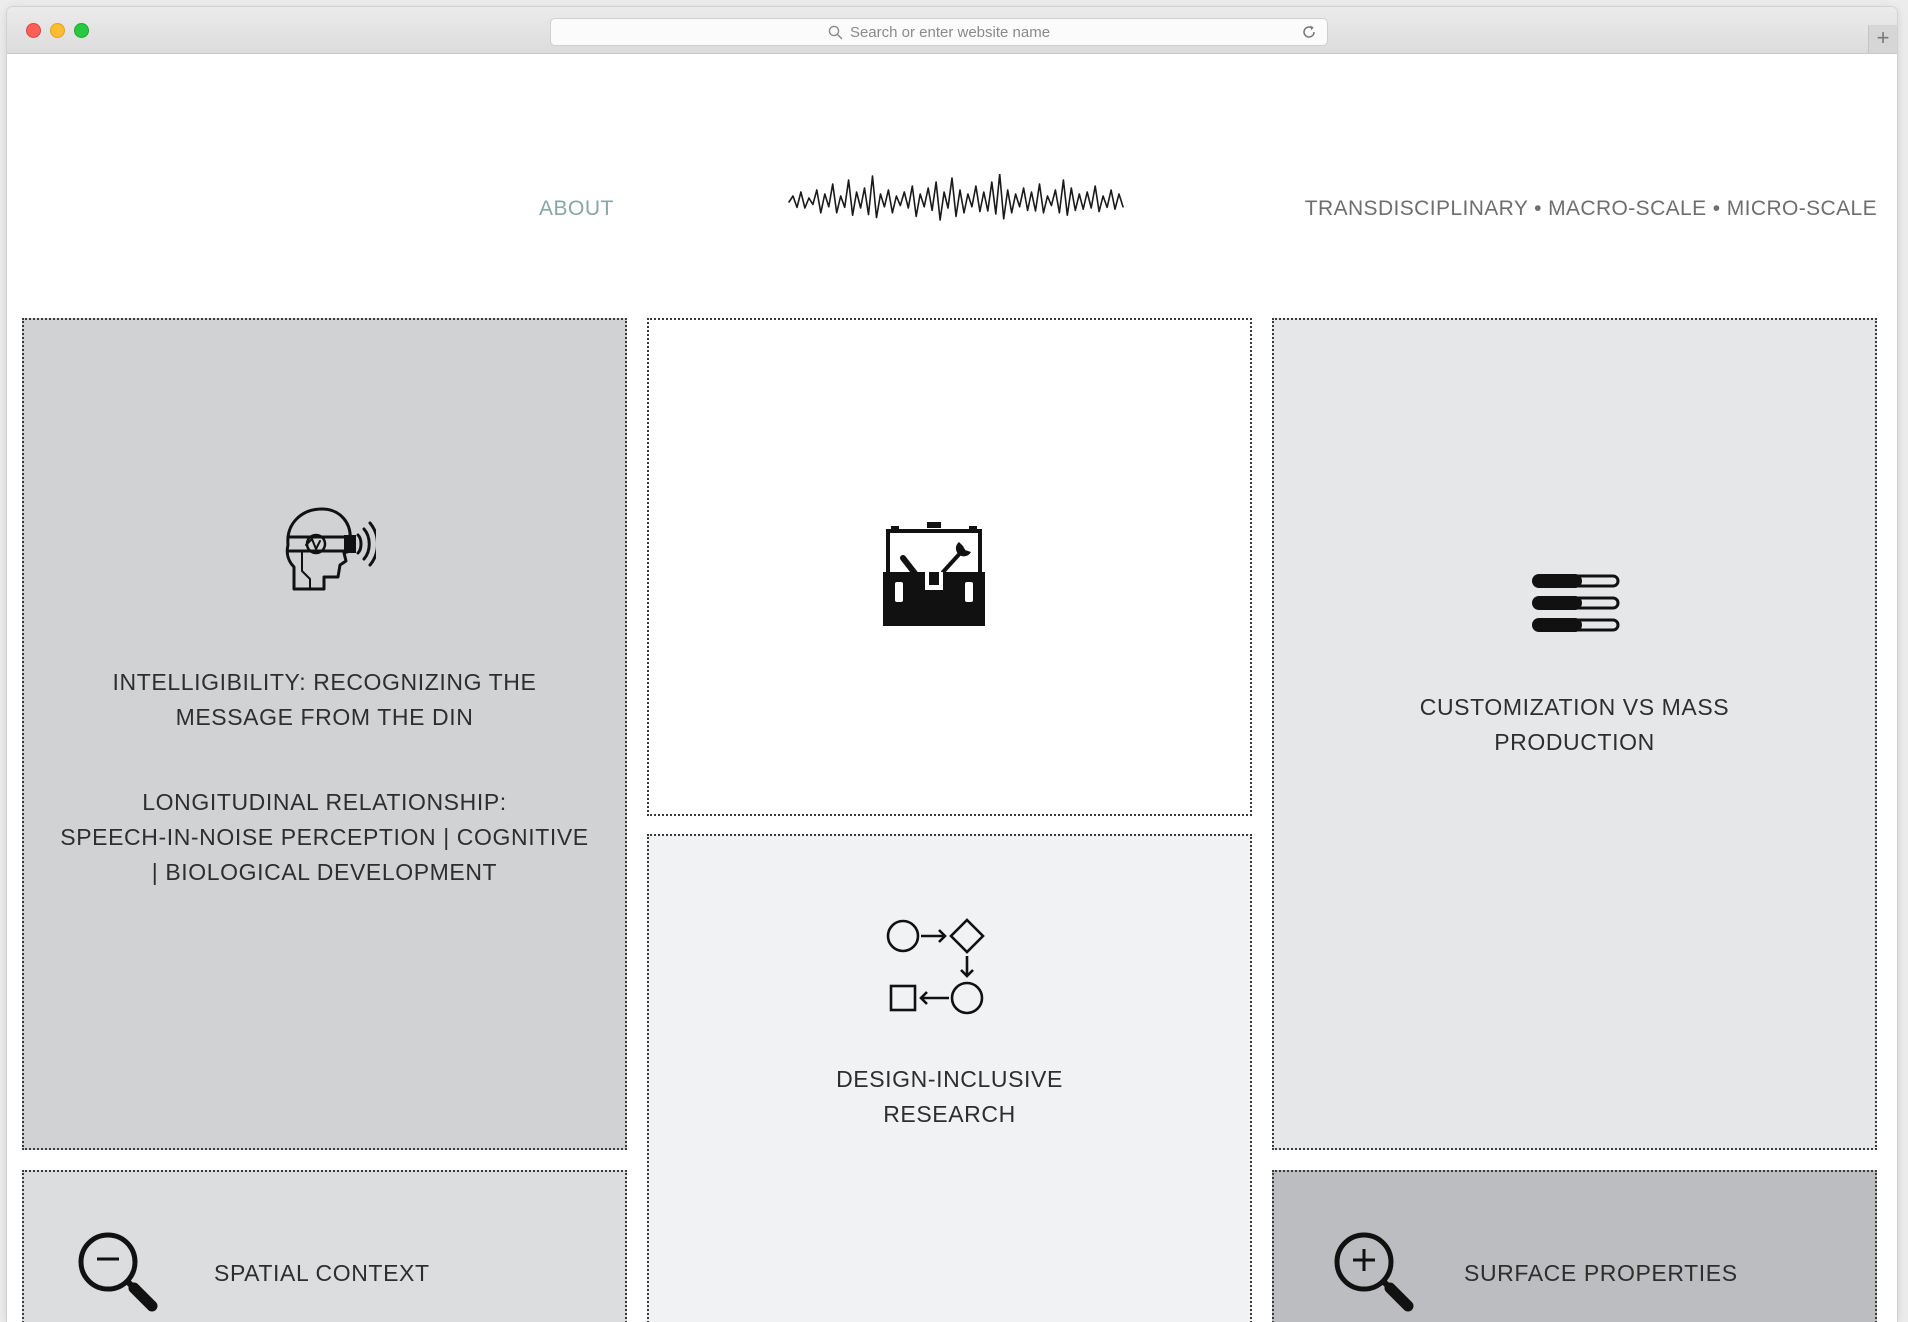 The width and height of the screenshot is (1908, 1322). What do you see at coordinates (1574, 1246) in the screenshot?
I see `tile-surface-properties: SURFACE PROPERTIES` at bounding box center [1574, 1246].